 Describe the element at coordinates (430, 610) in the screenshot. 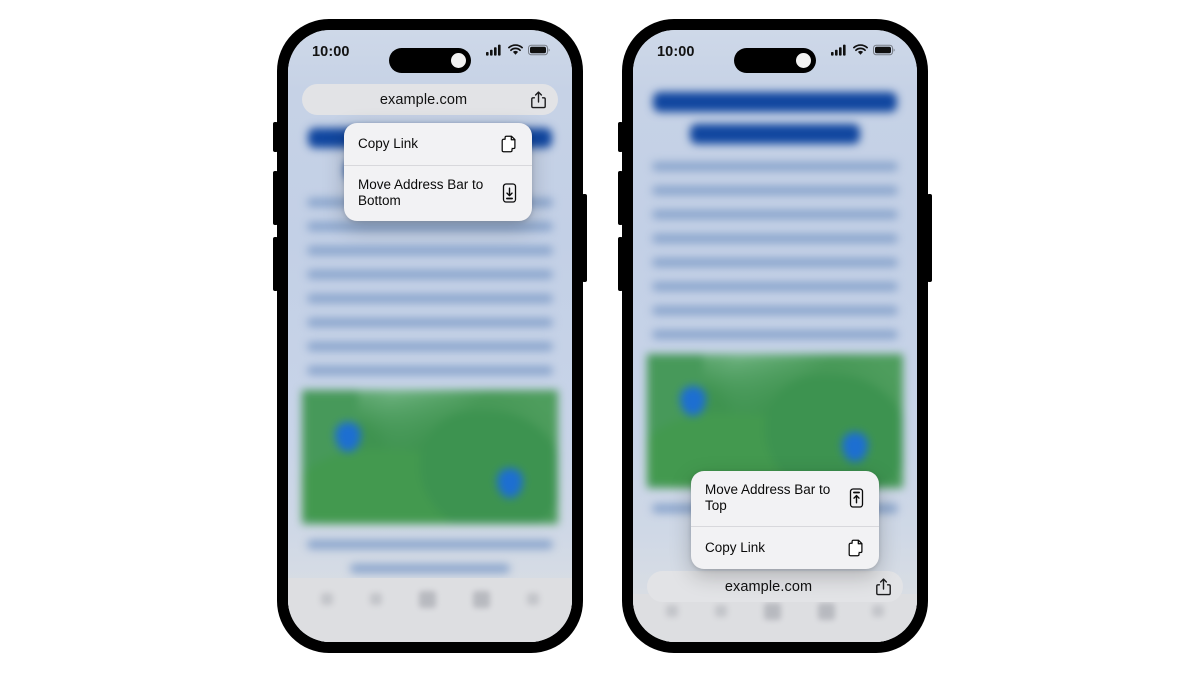

I see `browser-toolbar-left` at that location.